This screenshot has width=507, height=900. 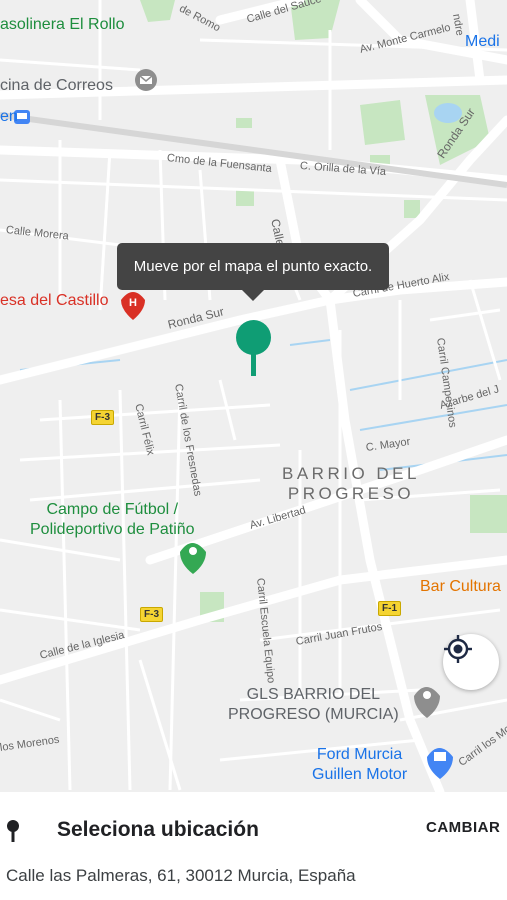 What do you see at coordinates (360, 774) in the screenshot?
I see `poi-ford-line2: Guillen Motor` at bounding box center [360, 774].